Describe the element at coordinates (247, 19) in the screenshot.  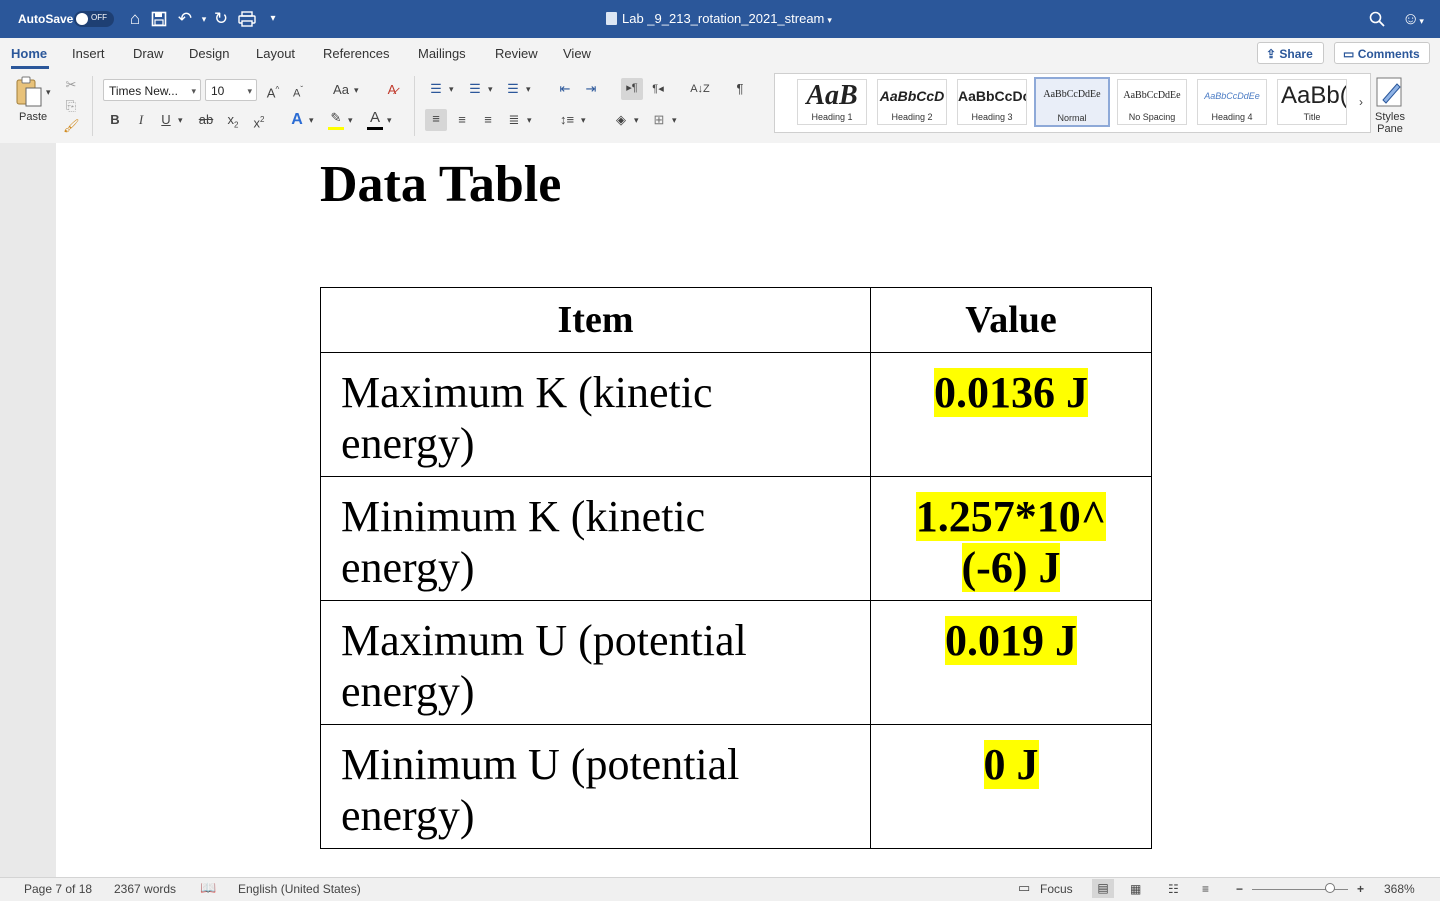
I see `print-icon` at that location.